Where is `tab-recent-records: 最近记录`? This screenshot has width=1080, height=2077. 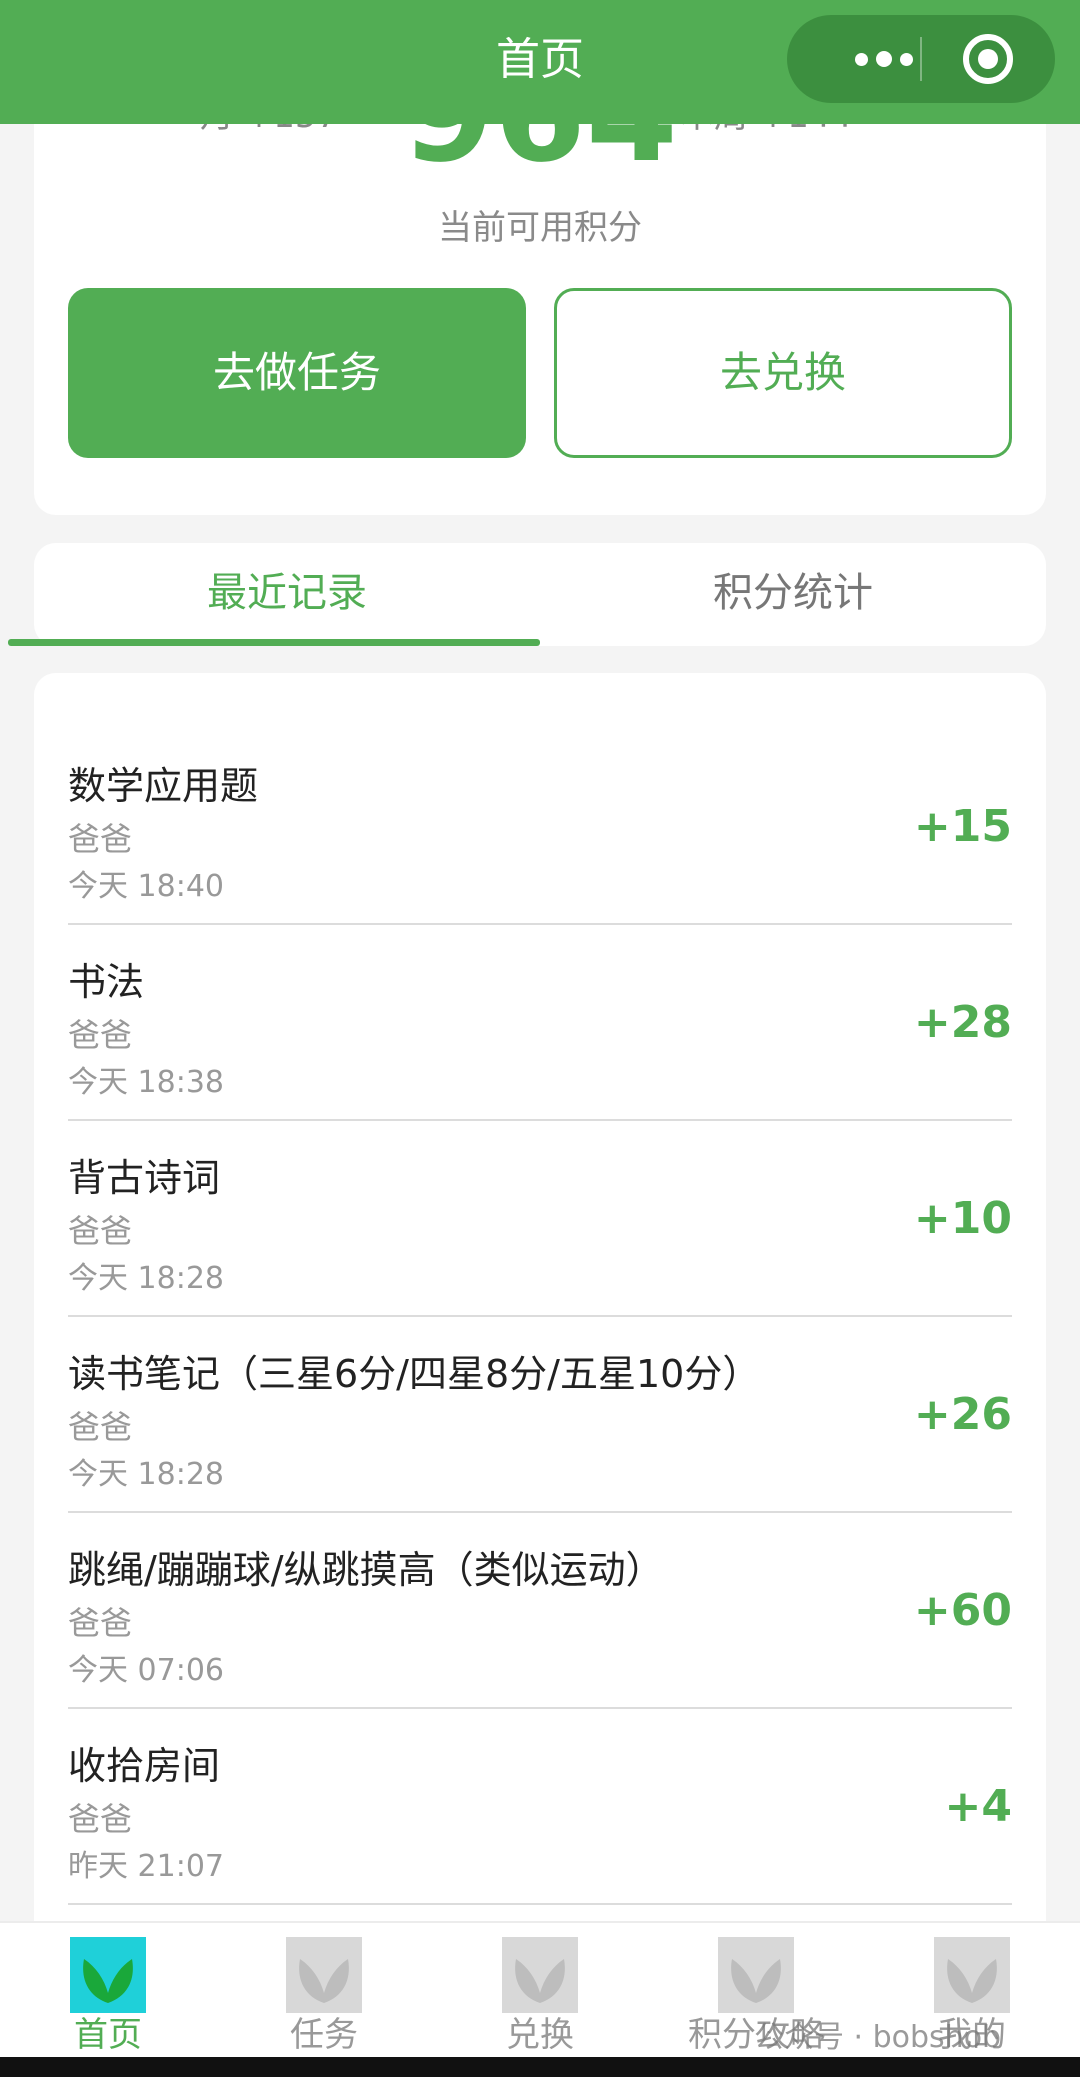 tab-recent-records: 最近记录 is located at coordinates (287, 594).